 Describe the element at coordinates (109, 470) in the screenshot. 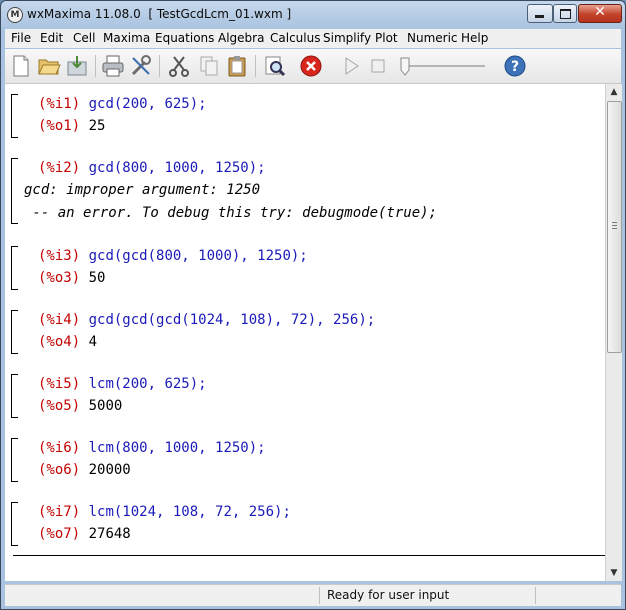

I see `output-value: 20000` at that location.